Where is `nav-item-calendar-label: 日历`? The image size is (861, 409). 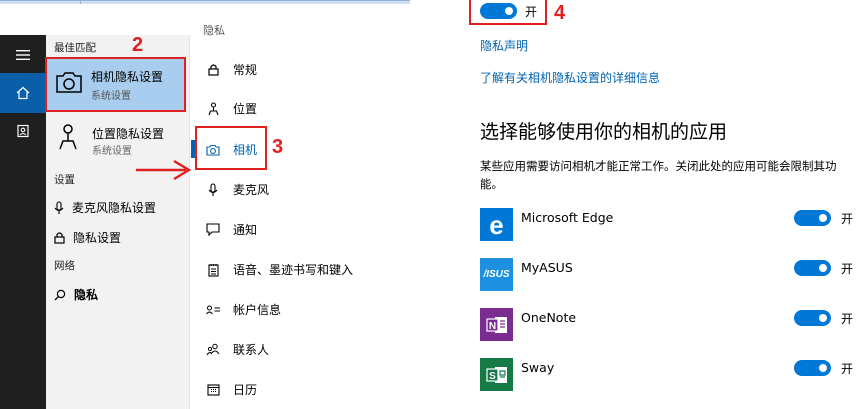
nav-item-calendar-label: 日历 is located at coordinates (245, 390).